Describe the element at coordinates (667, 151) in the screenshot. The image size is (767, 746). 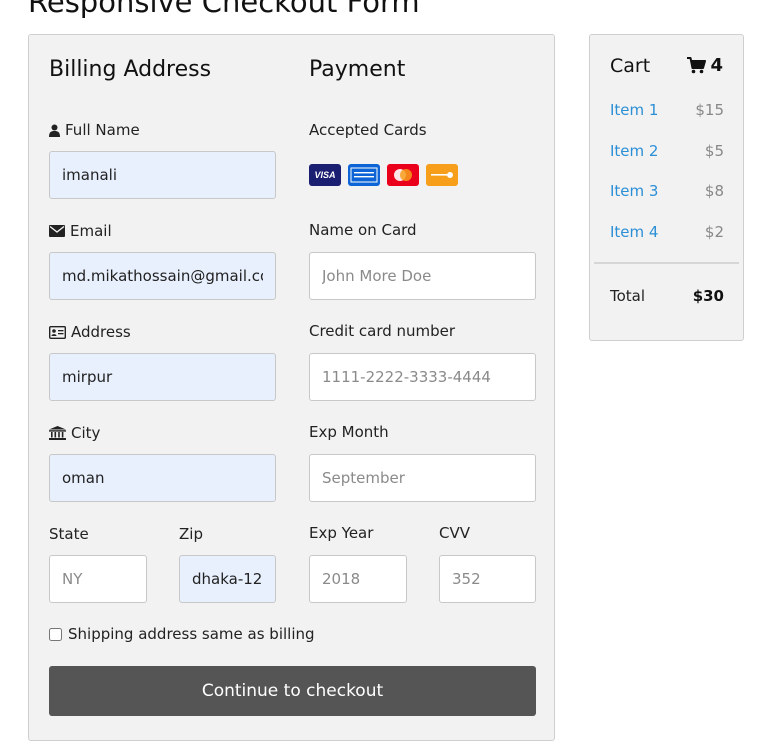
I see `cart-item: Item 2 $5` at that location.